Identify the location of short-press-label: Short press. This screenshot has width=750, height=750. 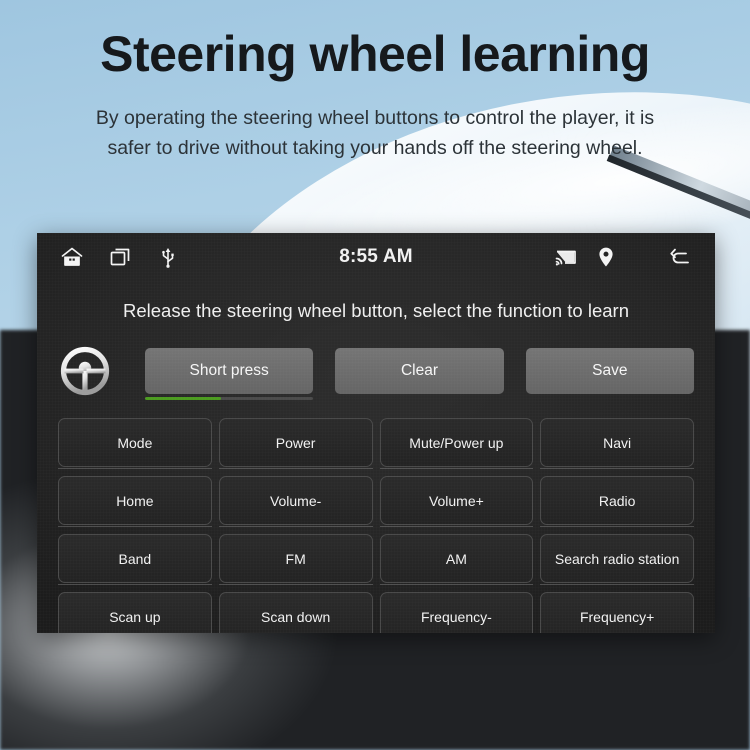
(229, 370).